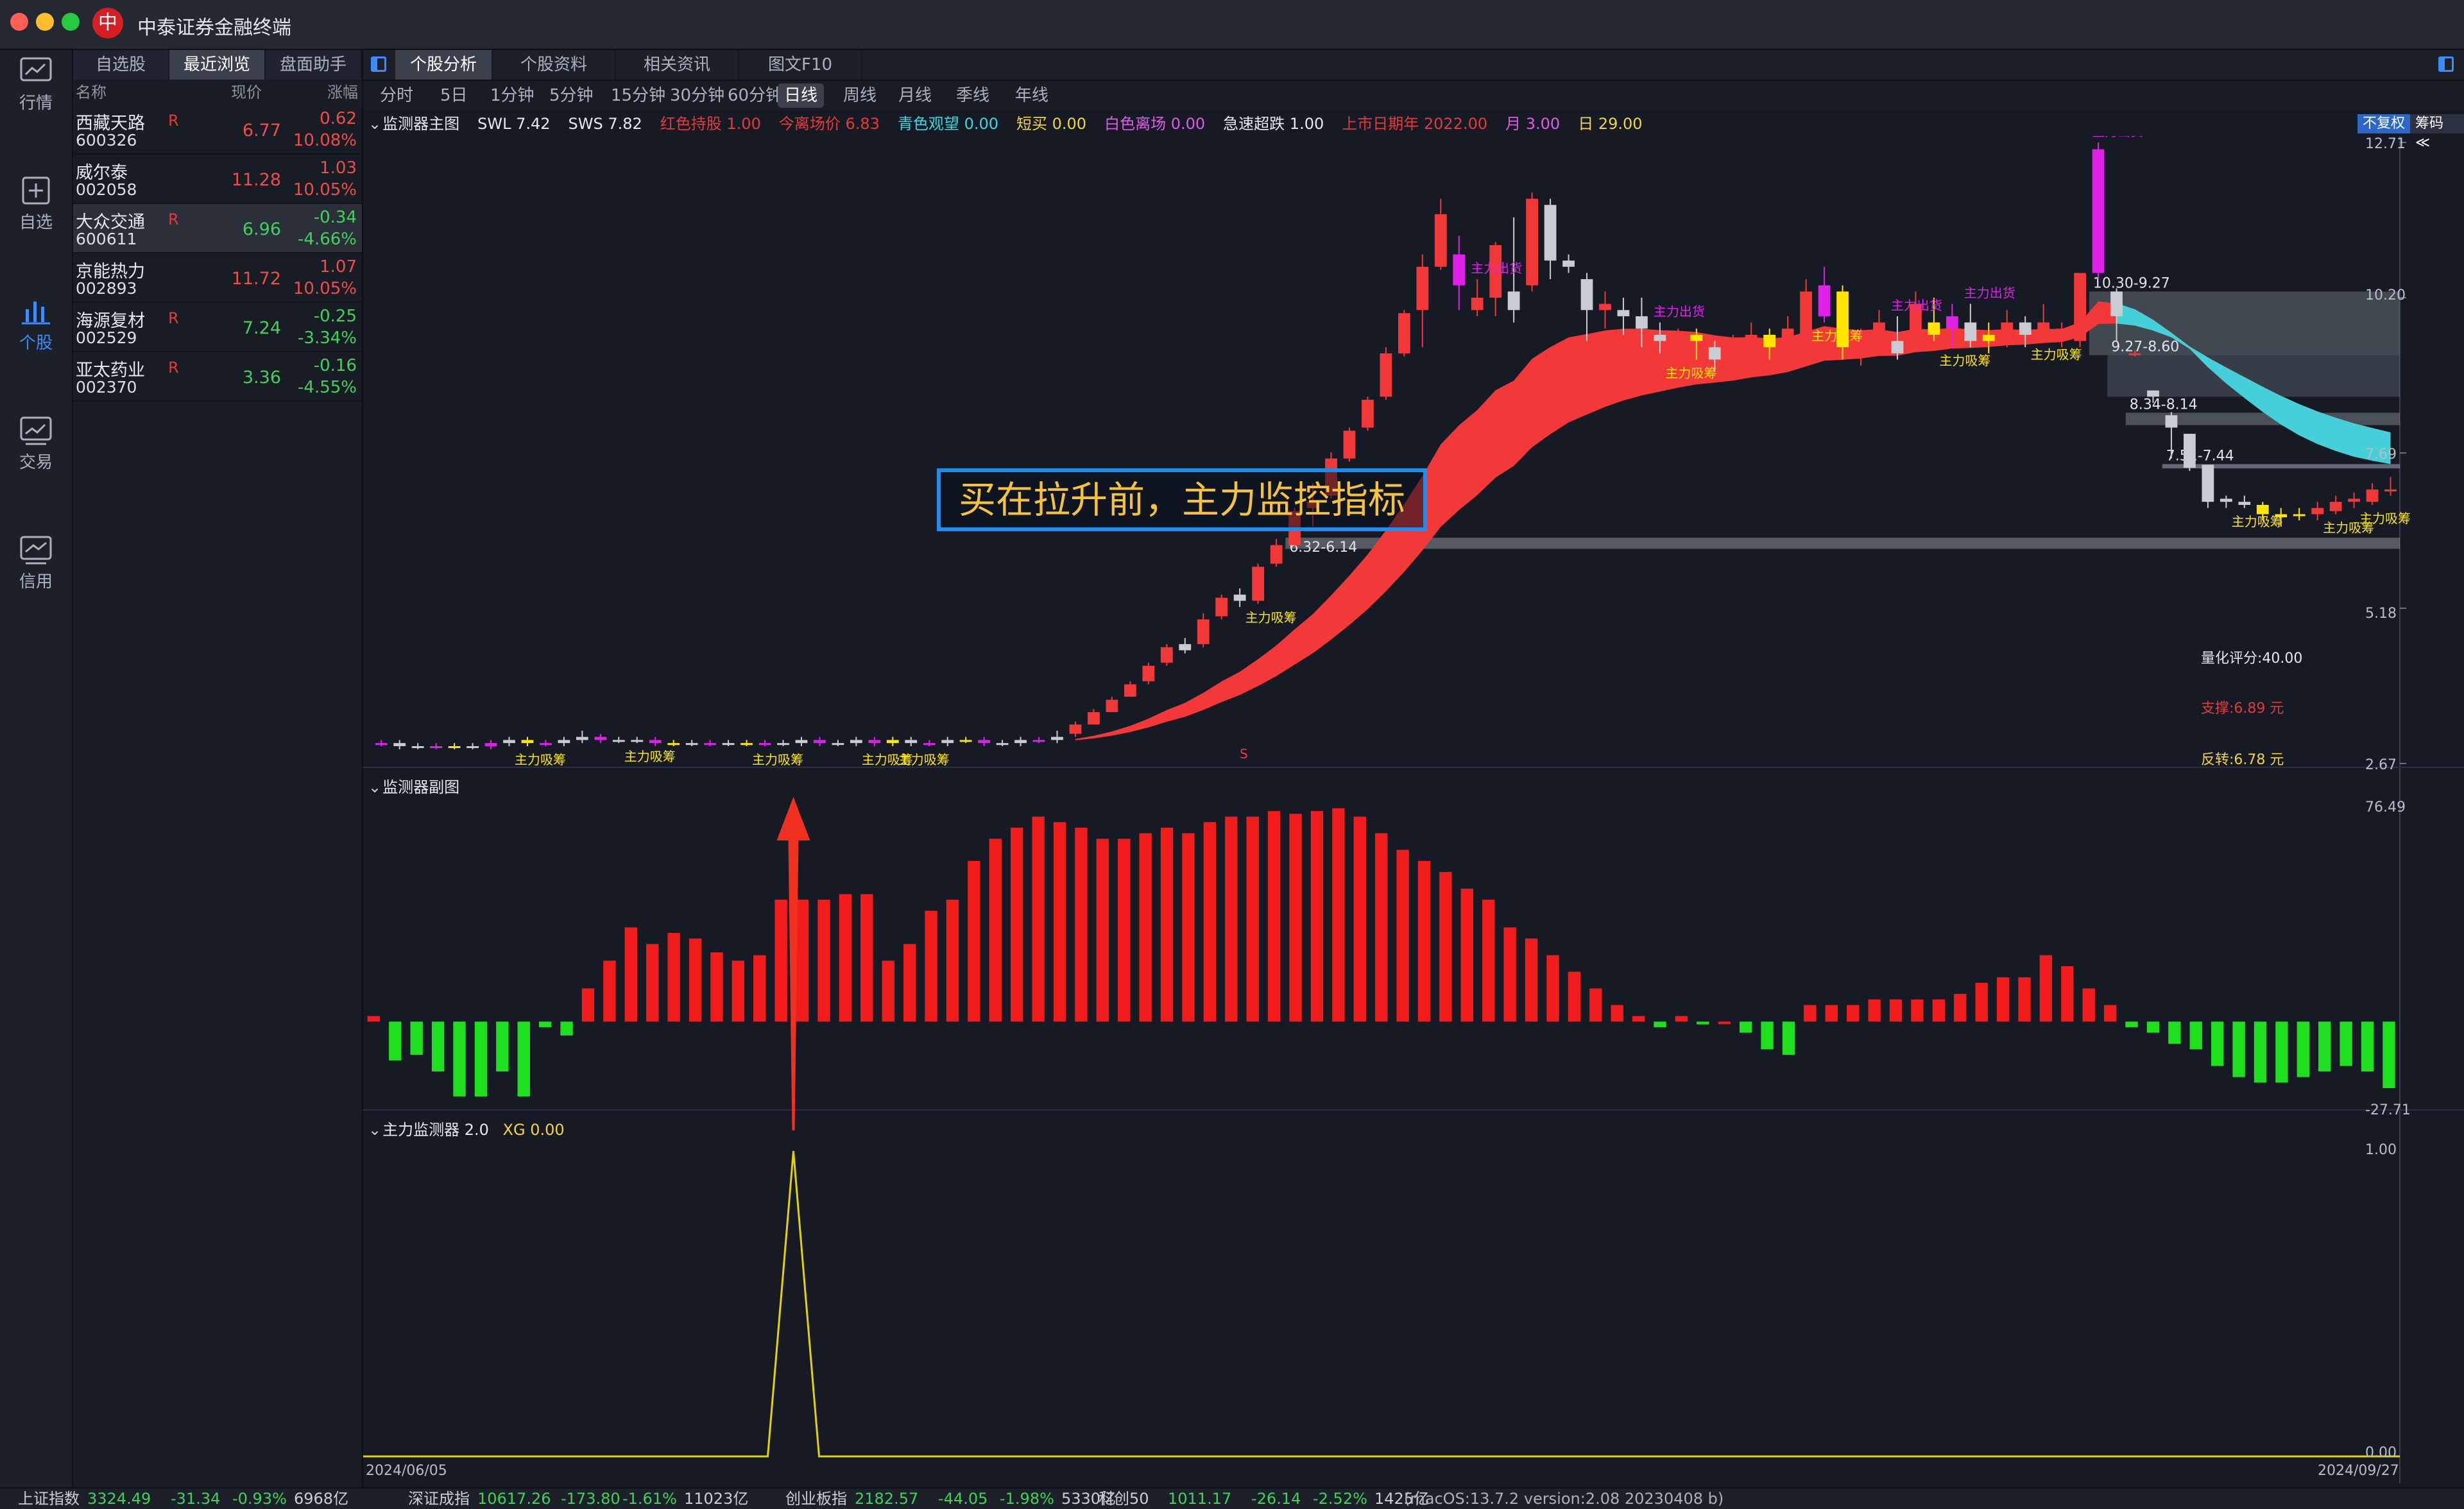  I want to click on tab-f10: 图文F10, so click(801, 65).